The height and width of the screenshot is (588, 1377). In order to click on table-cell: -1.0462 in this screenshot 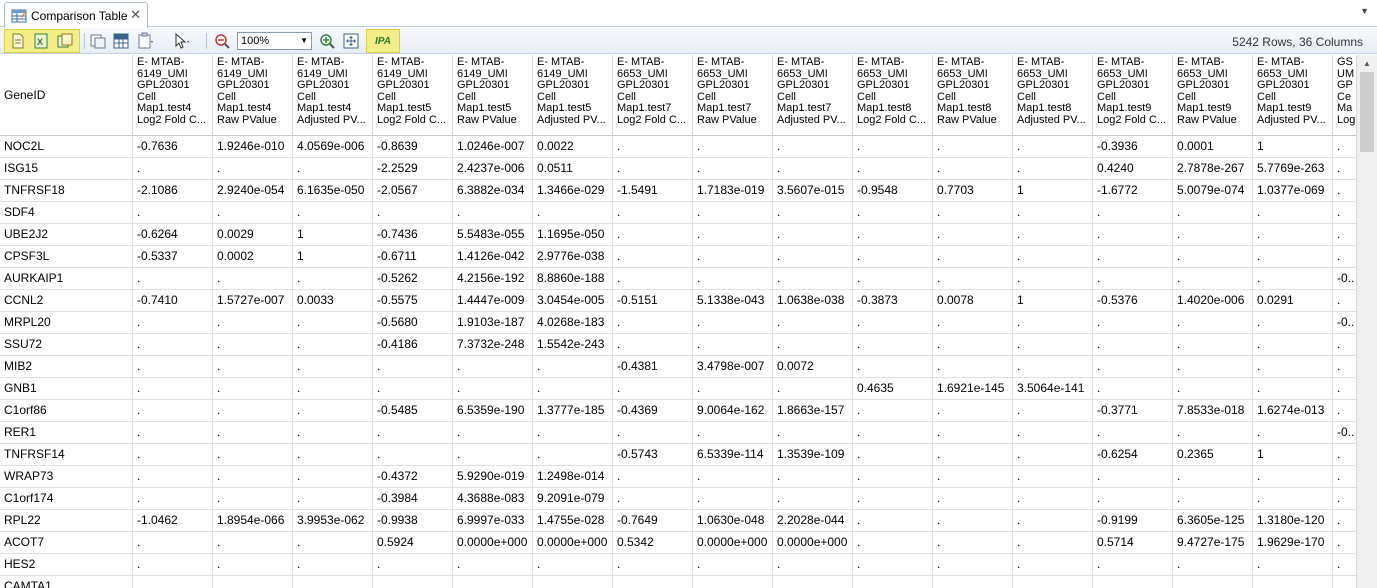, I will do `click(173, 521)`.